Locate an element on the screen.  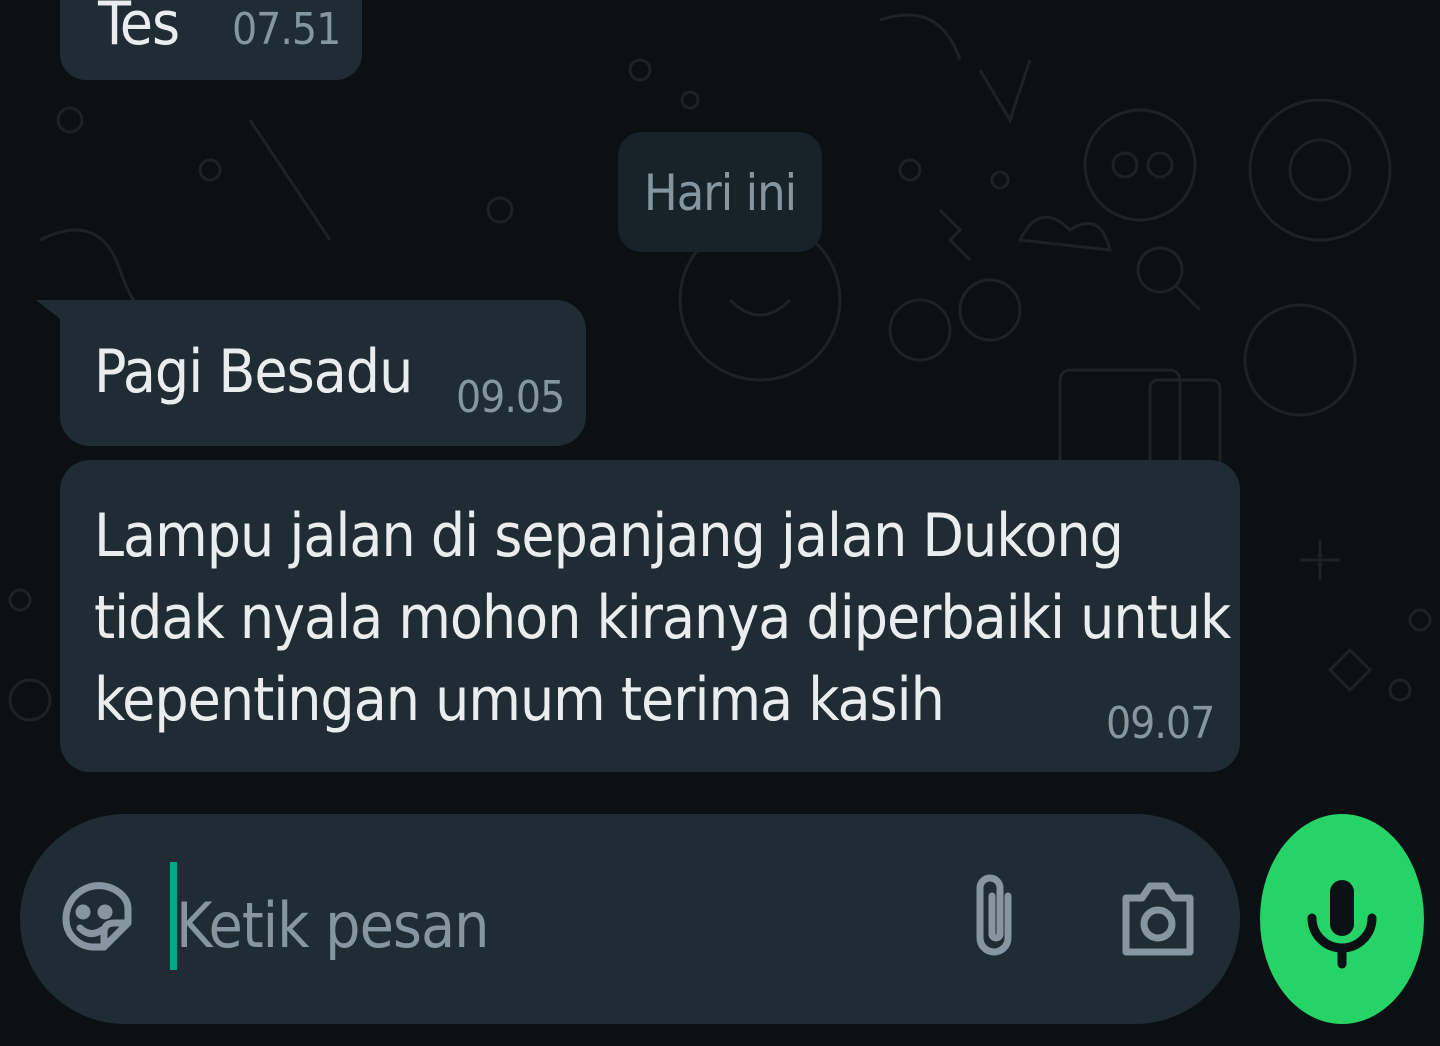
date-separator: Hari ini is located at coordinates (720, 192).